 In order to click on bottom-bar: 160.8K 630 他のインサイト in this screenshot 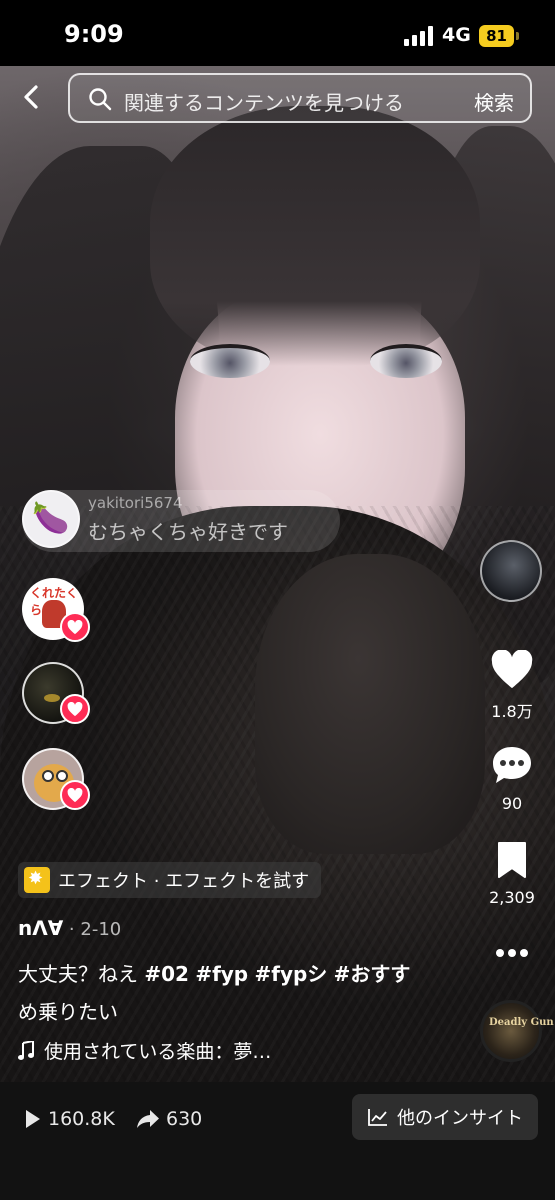, I will do `click(277, 1141)`.